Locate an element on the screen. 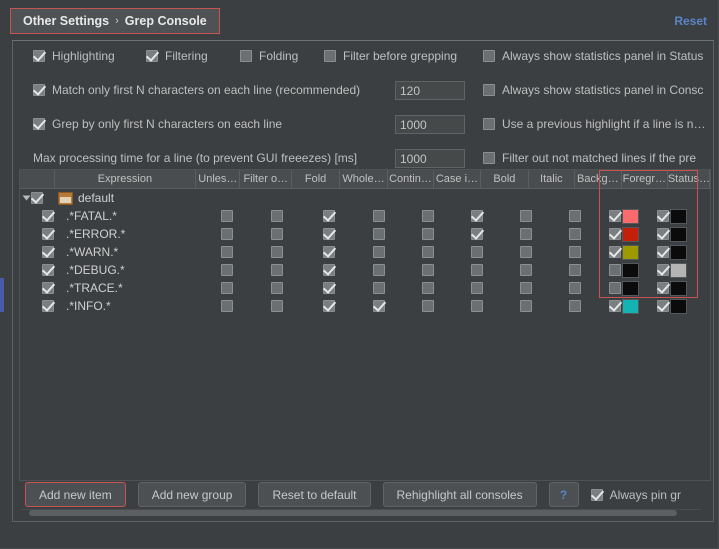 This screenshot has width=719, height=549. checkbox-use-a-previous-highlight-if-a-line-is-n is located at coordinates (489, 124).